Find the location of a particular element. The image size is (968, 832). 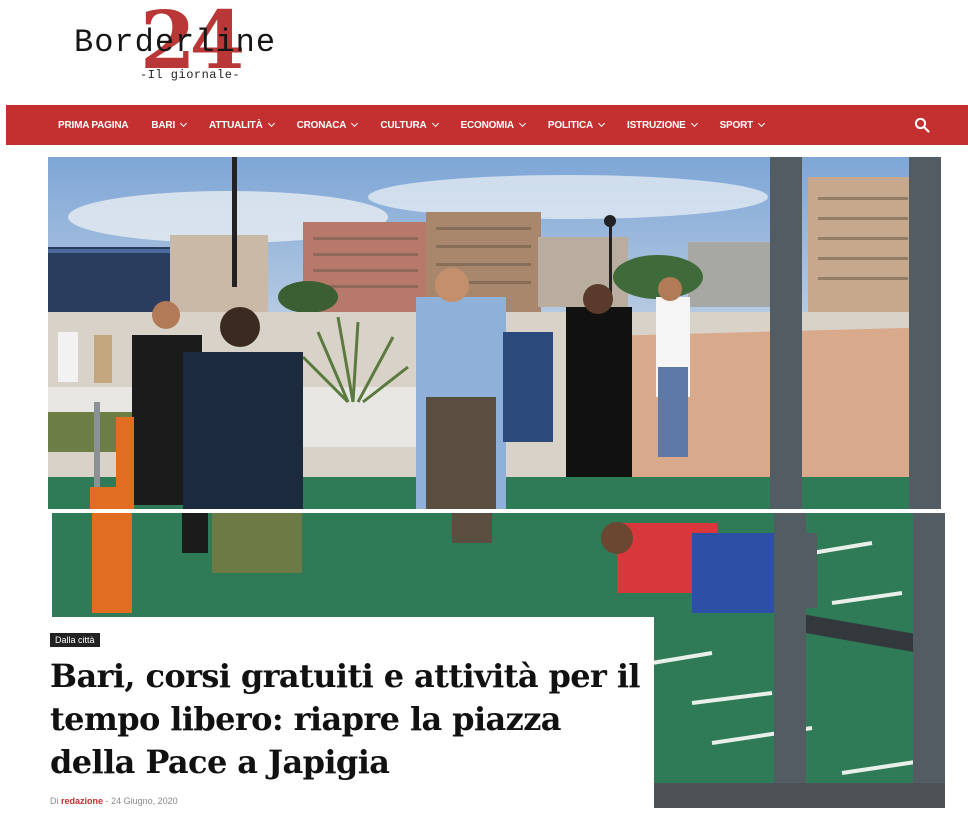

category-badge: Dalla città is located at coordinates (75, 640).